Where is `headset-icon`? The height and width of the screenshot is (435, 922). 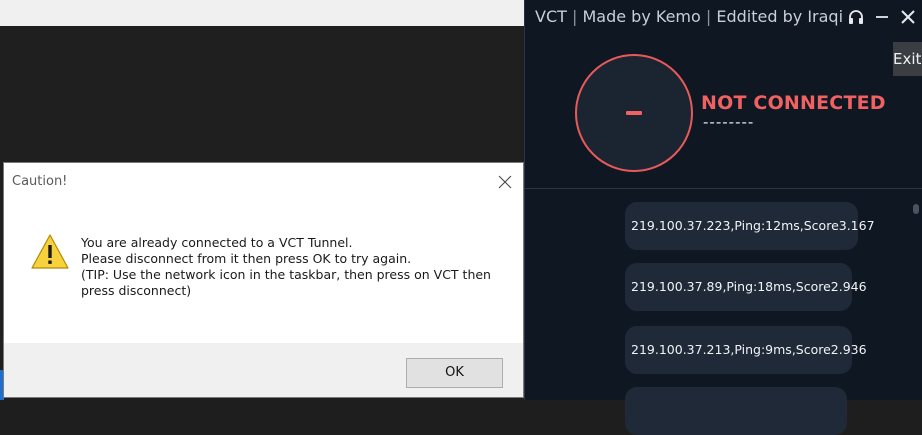 headset-icon is located at coordinates (856, 17).